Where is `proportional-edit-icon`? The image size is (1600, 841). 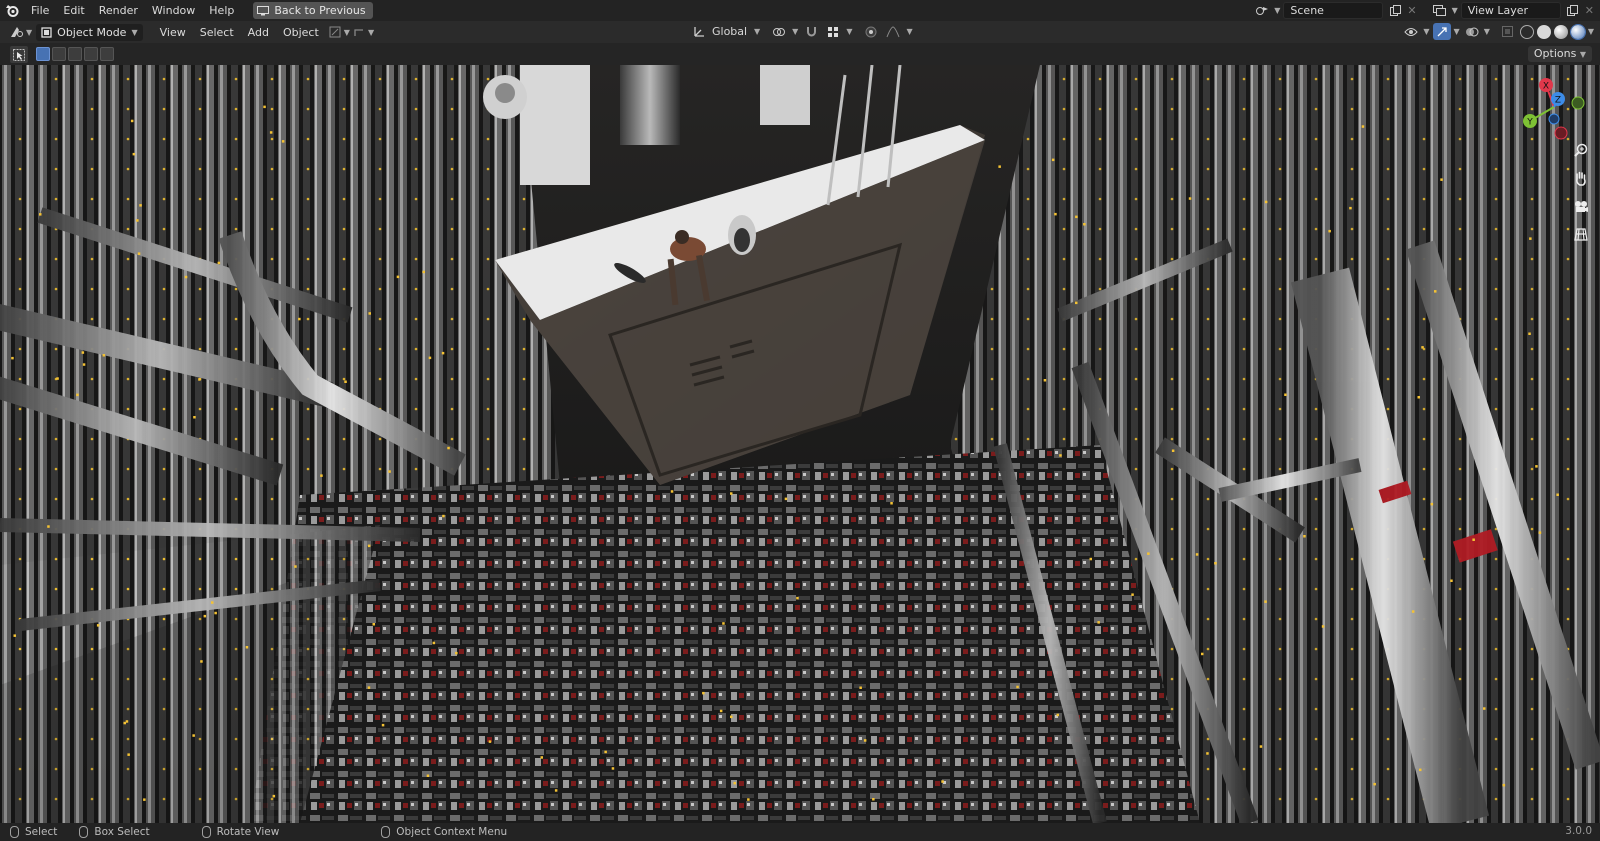 proportional-edit-icon is located at coordinates (871, 31).